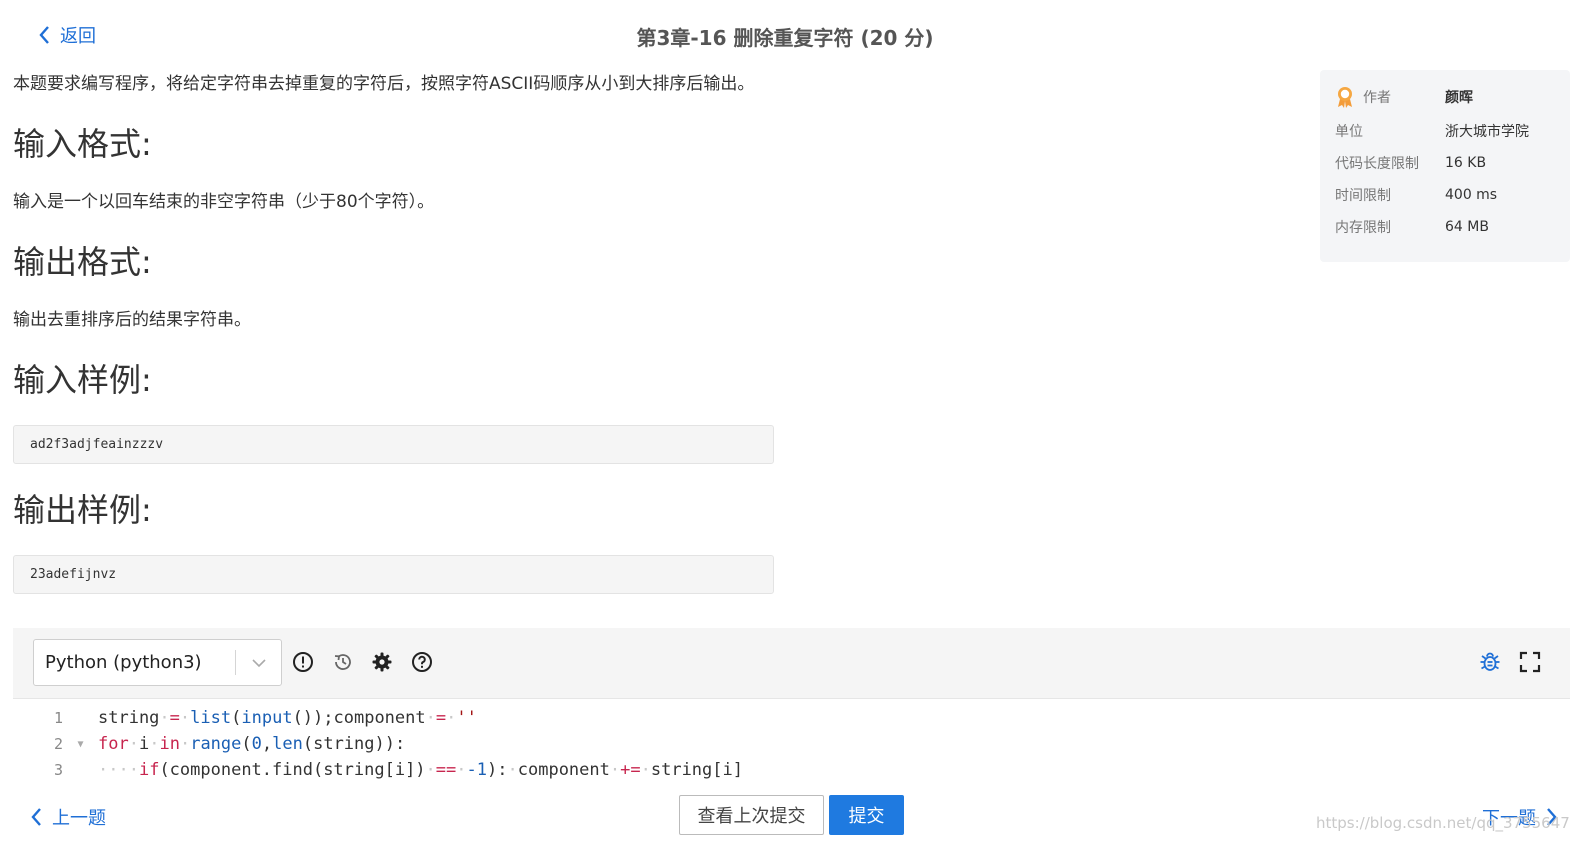  What do you see at coordinates (791, 744) in the screenshot?
I see `code-line: 2 ▼ for·i·in·range(0,len(string)):` at bounding box center [791, 744].